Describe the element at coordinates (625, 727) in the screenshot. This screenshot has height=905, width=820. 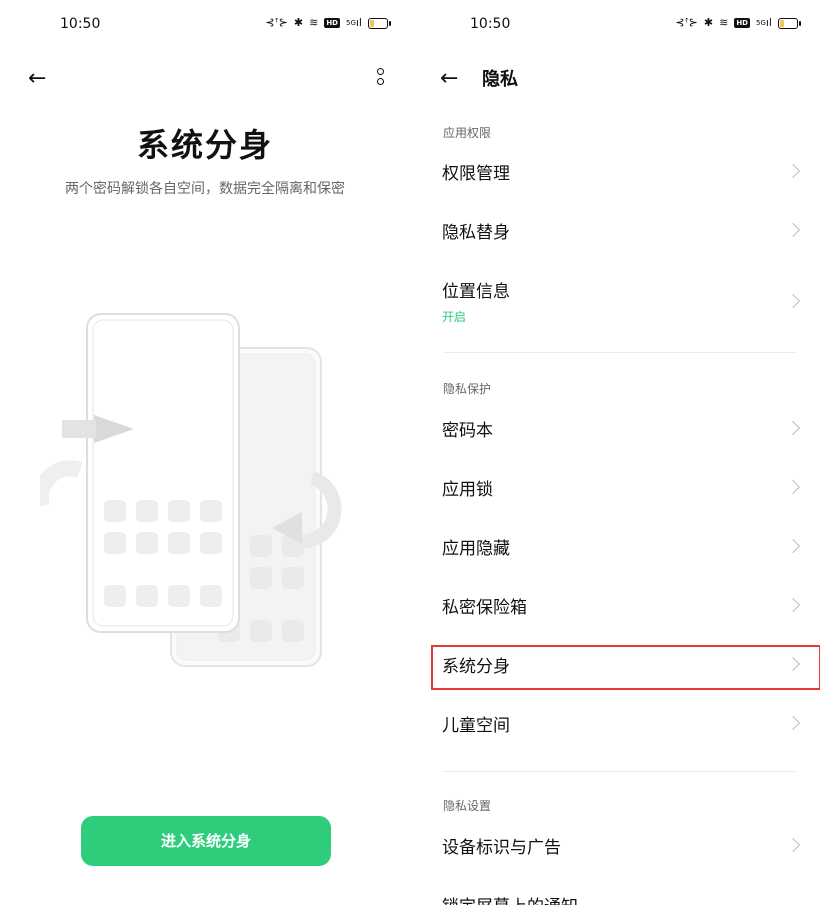
I see `menu-item-kids-space: 儿童空间` at that location.